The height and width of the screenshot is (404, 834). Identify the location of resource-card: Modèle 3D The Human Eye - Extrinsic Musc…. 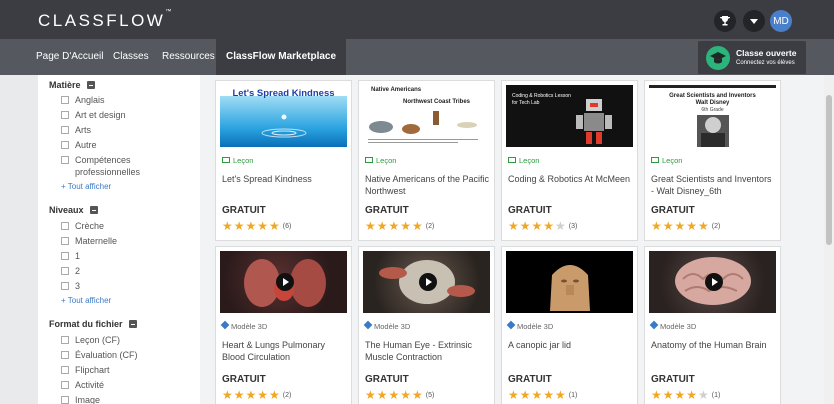
(426, 325).